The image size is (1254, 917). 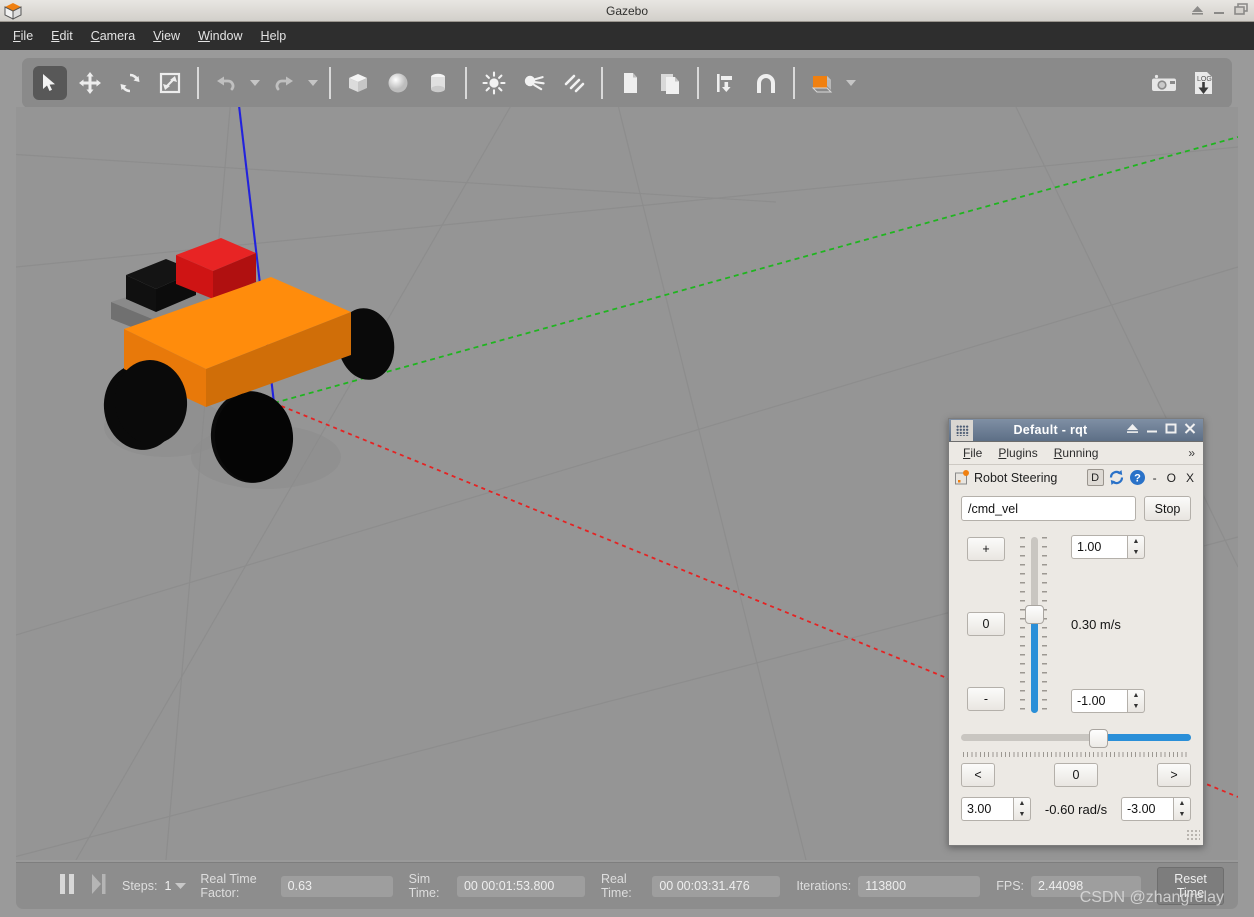 I want to click on menu-camera: Camera, so click(x=113, y=36).